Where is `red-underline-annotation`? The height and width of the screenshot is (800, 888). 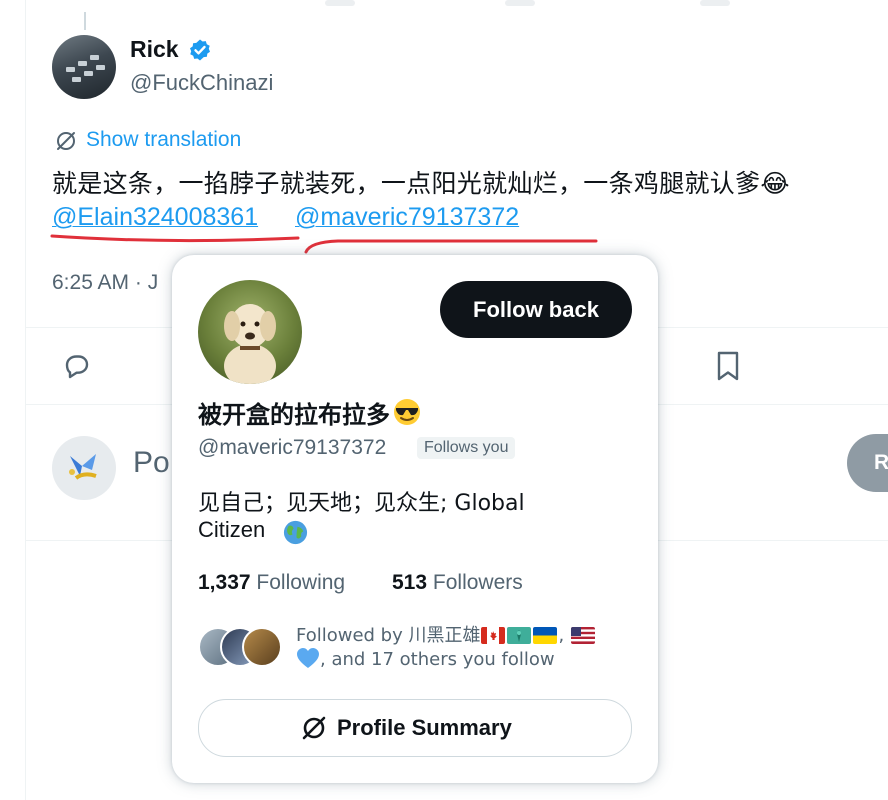
red-underline-annotation is located at coordinates (324, 244).